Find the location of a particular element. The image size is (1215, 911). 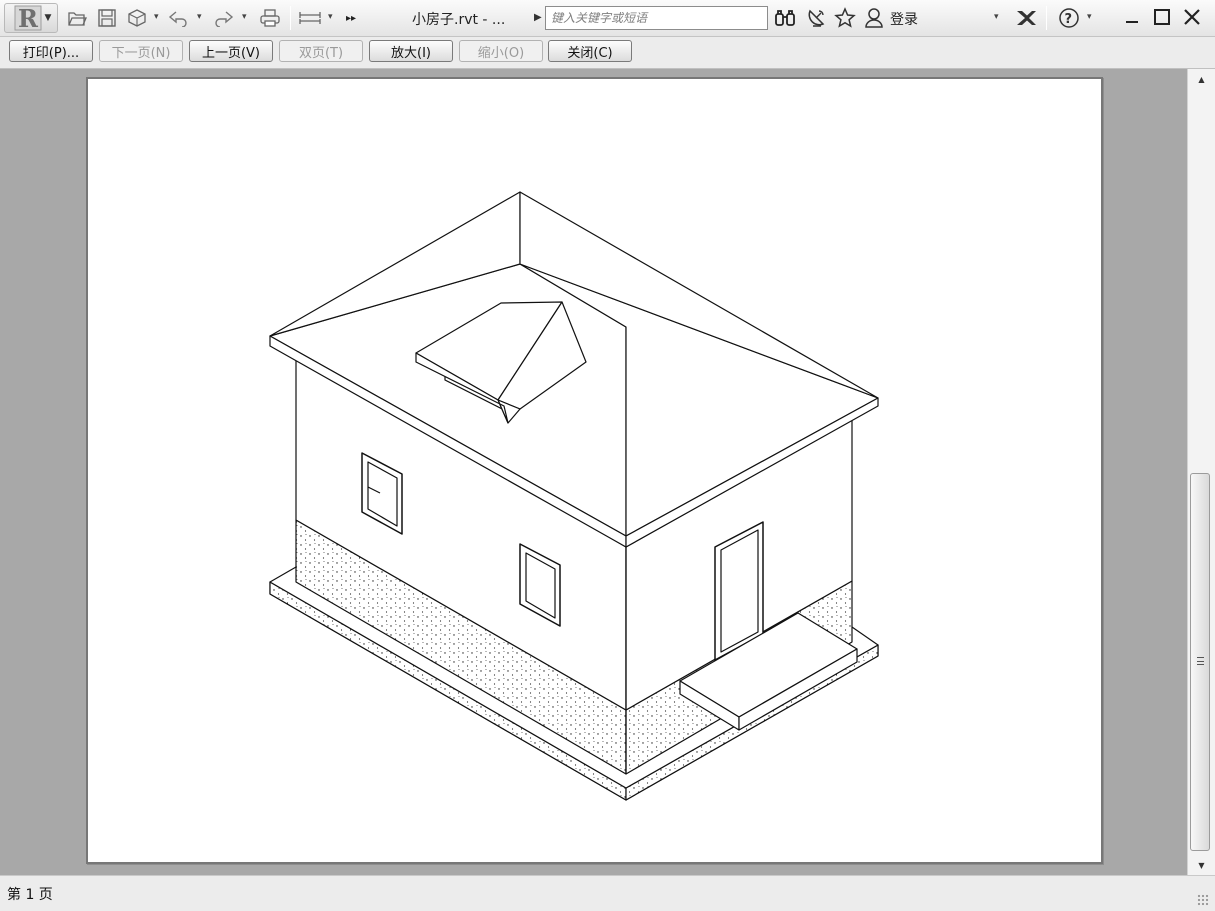

star-icon is located at coordinates (845, 18).